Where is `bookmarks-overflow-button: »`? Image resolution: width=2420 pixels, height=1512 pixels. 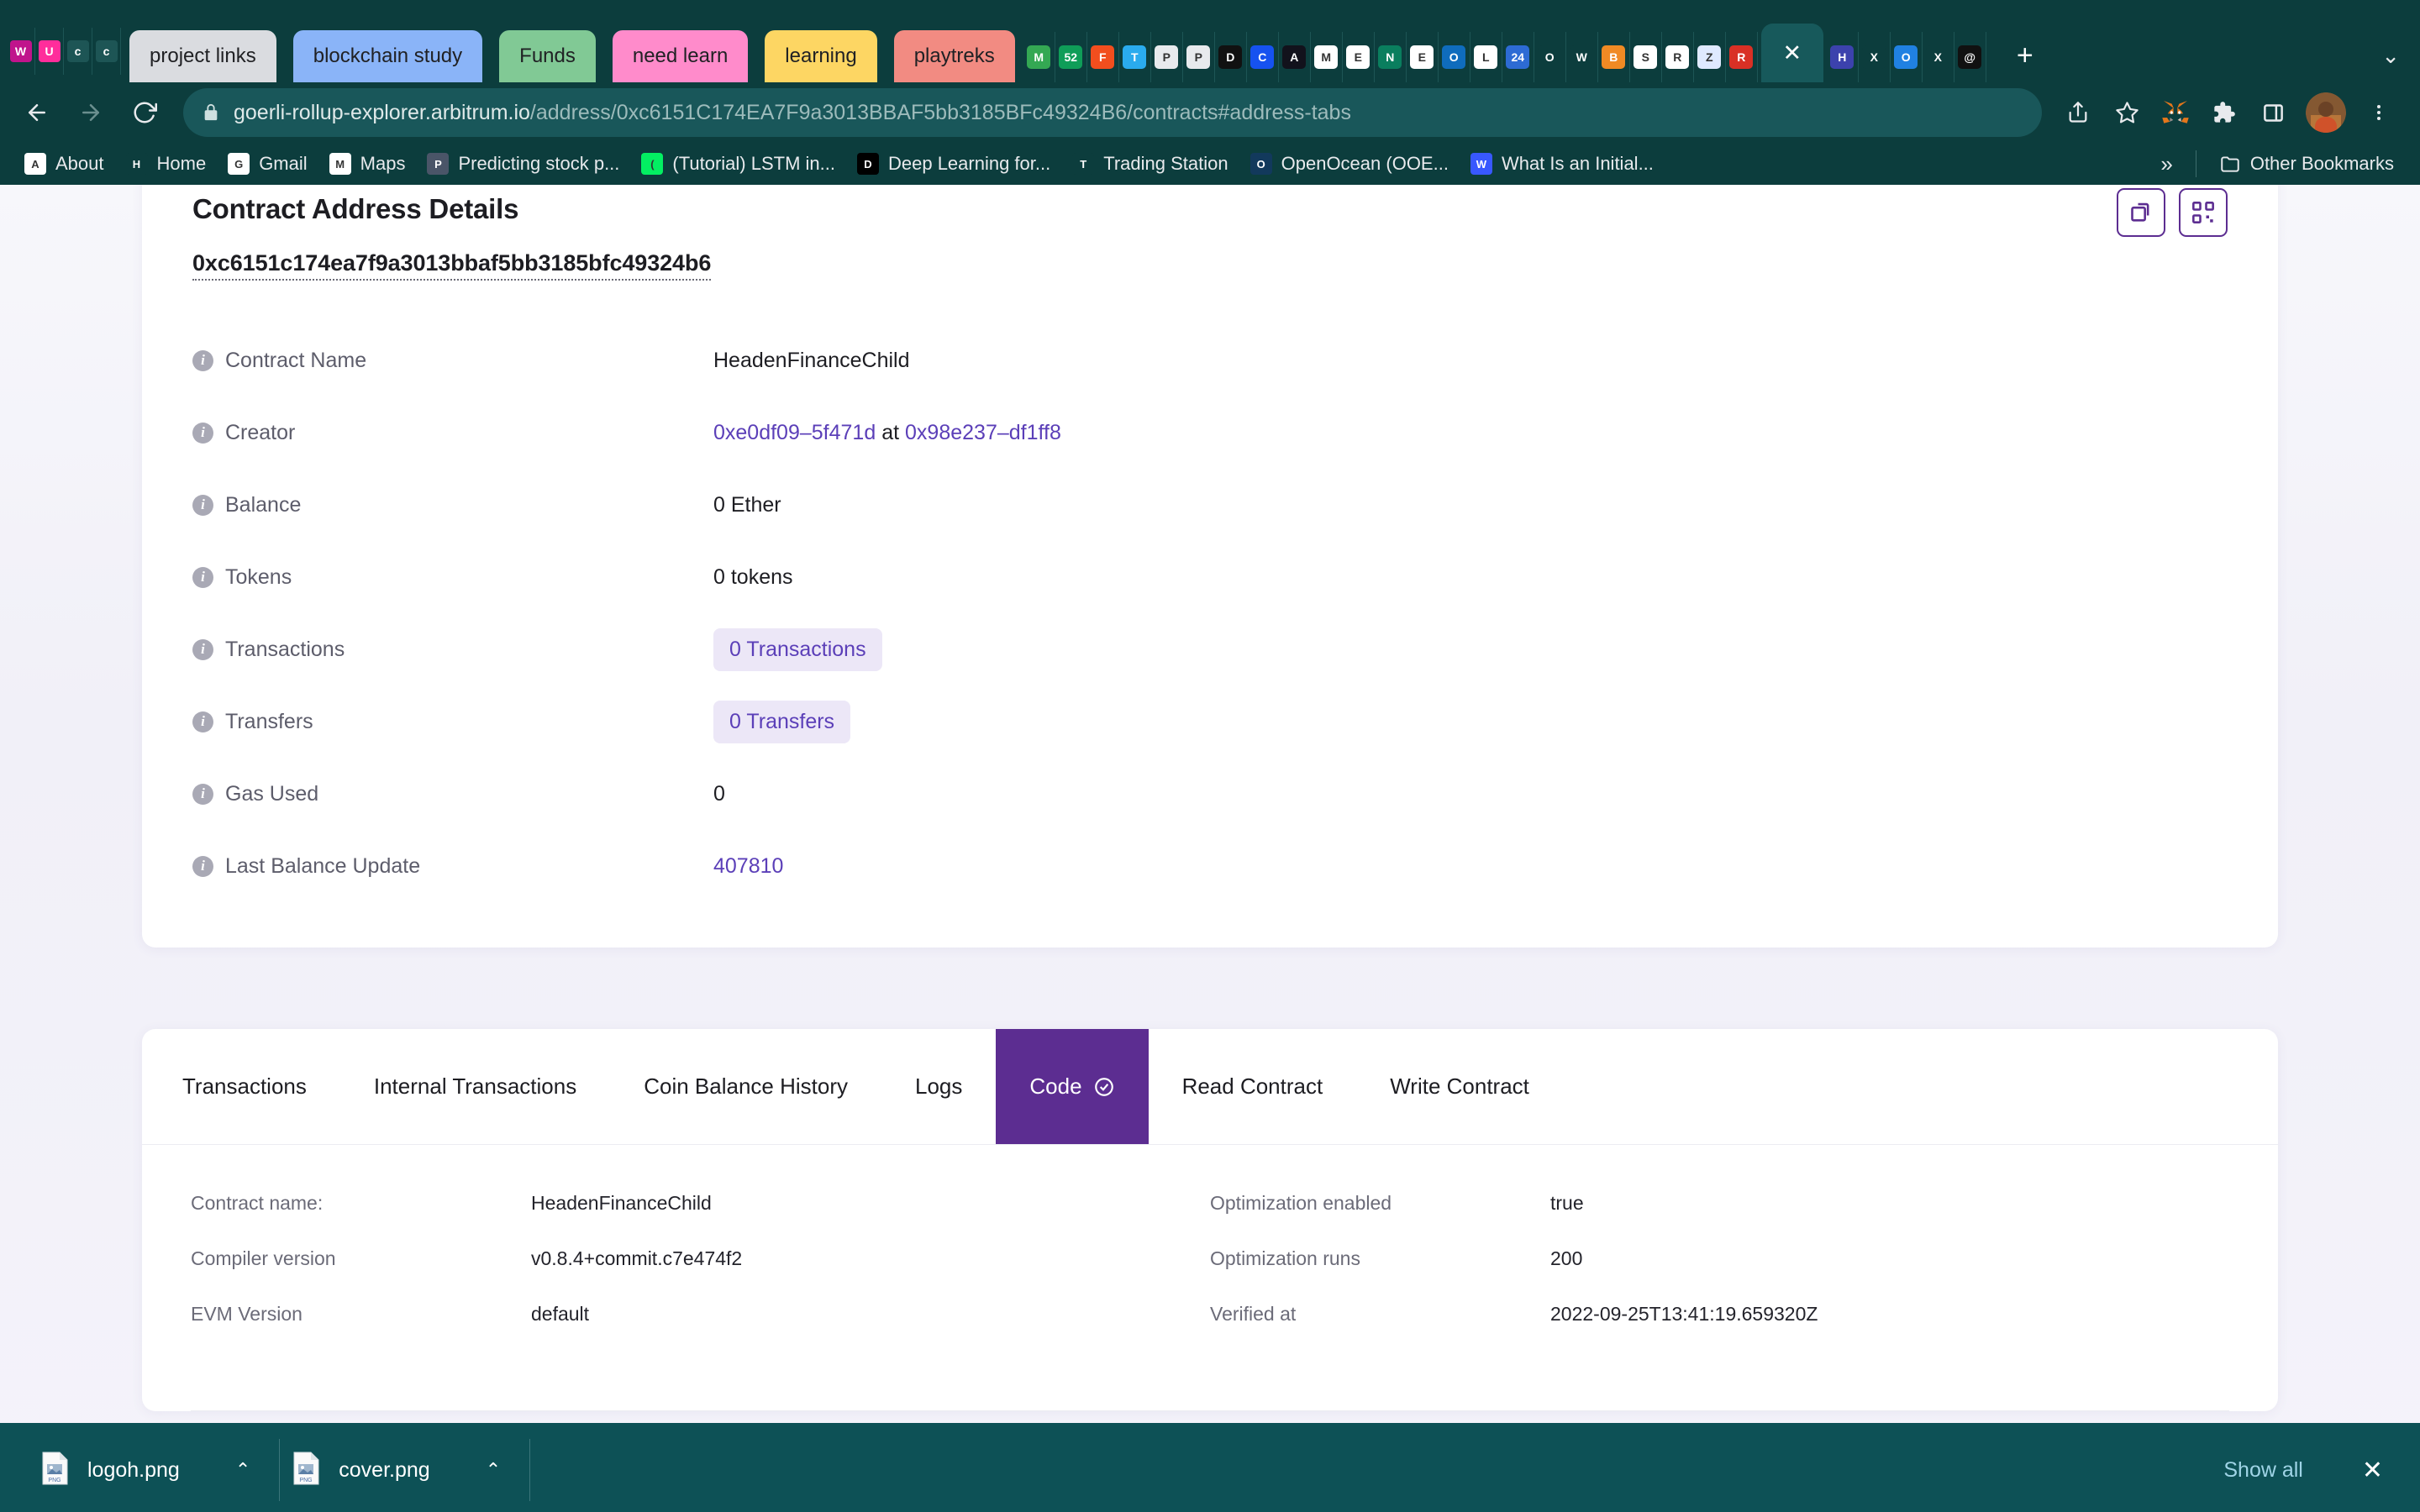 bookmarks-overflow-button: » is located at coordinates (2166, 164).